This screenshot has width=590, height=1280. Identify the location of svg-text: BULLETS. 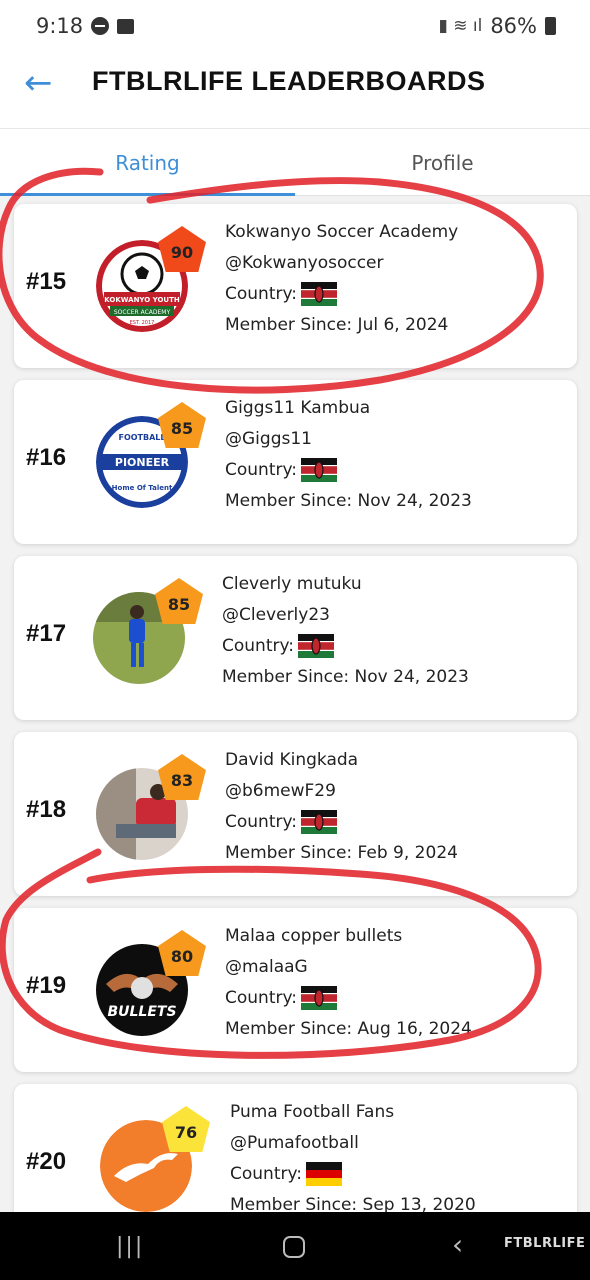
(141, 1012).